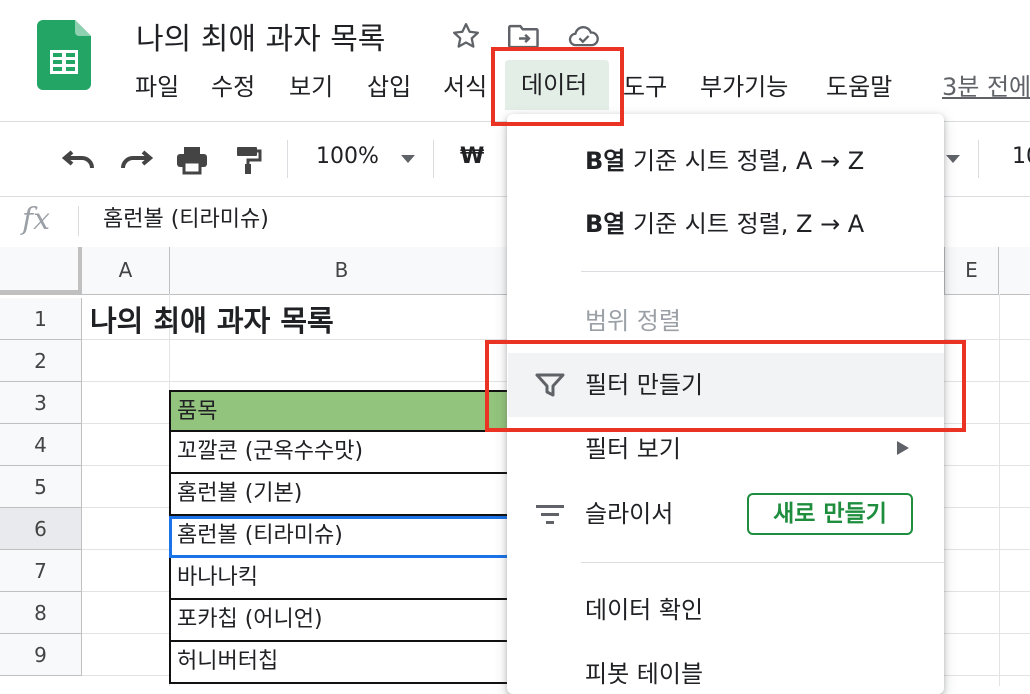  Describe the element at coordinates (633, 449) in the screenshot. I see `filter-views: 필터 보기` at that location.